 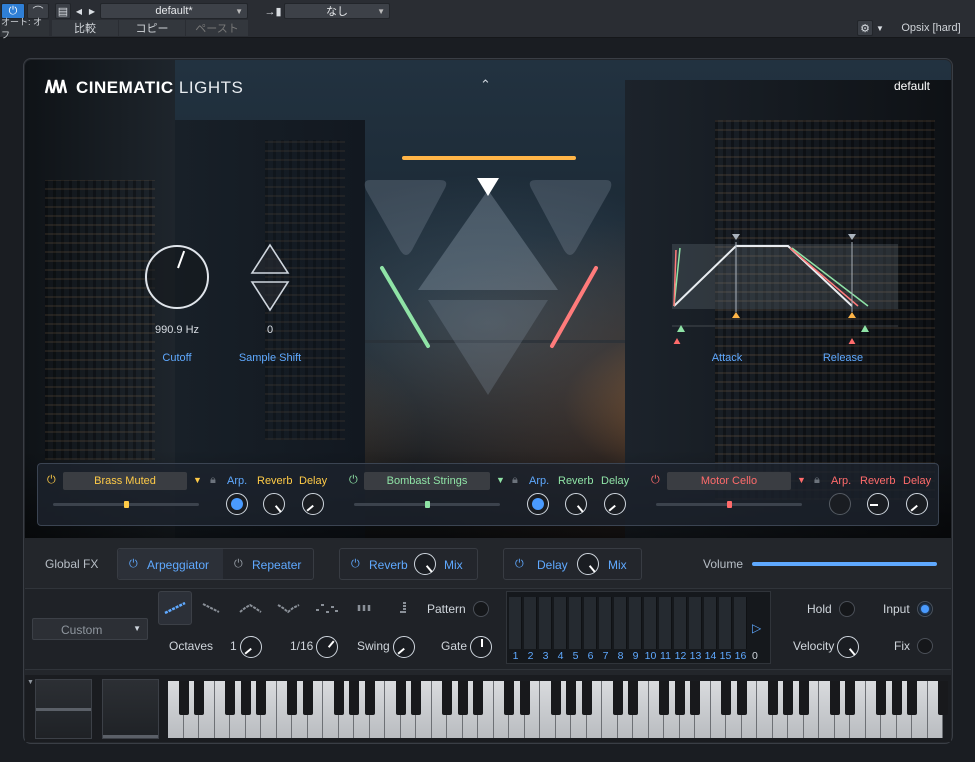 I want to click on layer-3-reverb-knob, so click(x=878, y=504).